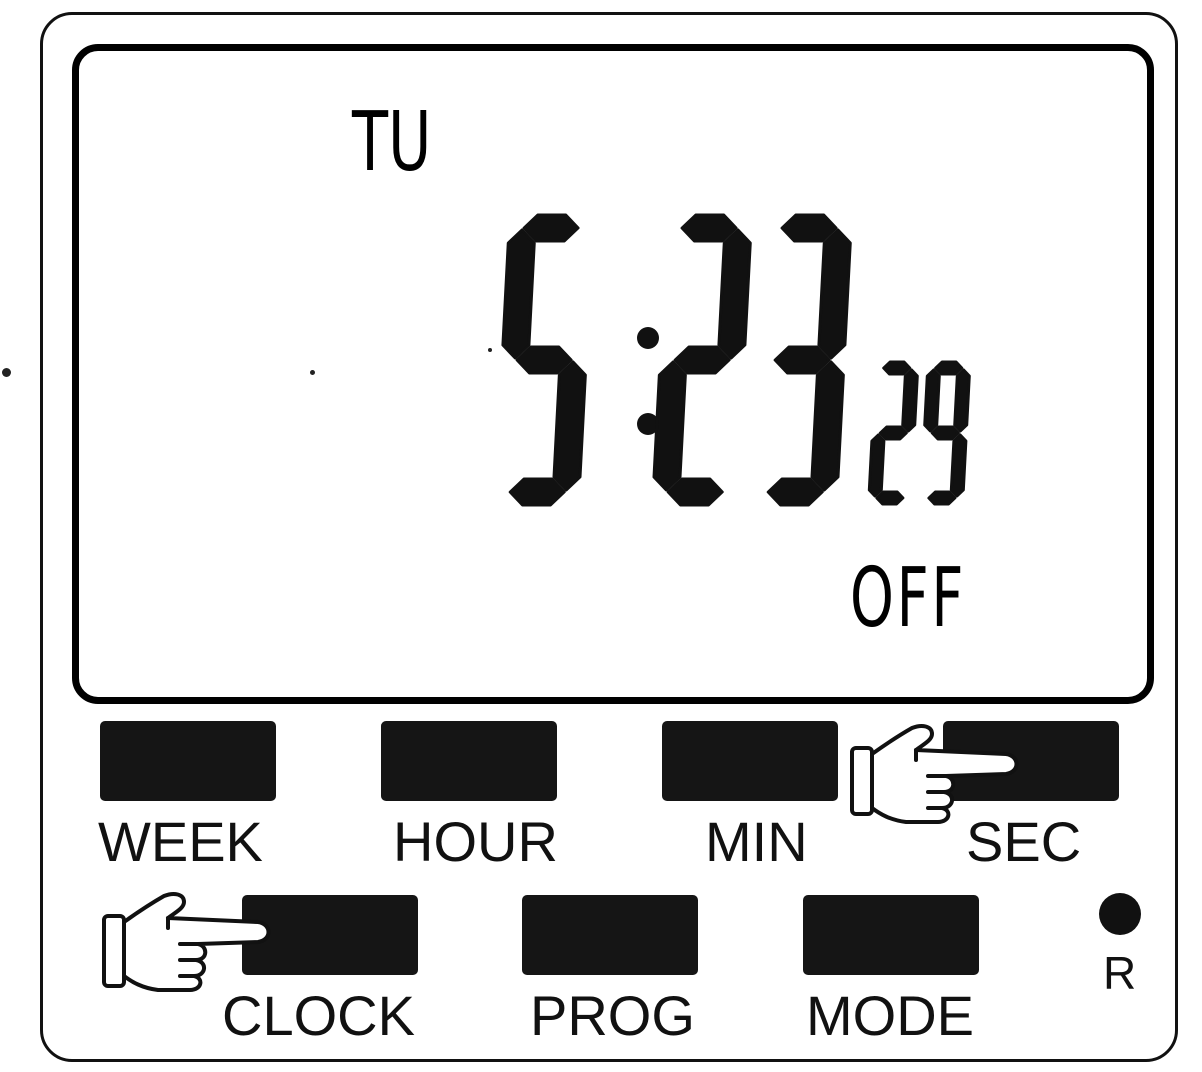  Describe the element at coordinates (188, 761) in the screenshot. I see `week-button` at that location.